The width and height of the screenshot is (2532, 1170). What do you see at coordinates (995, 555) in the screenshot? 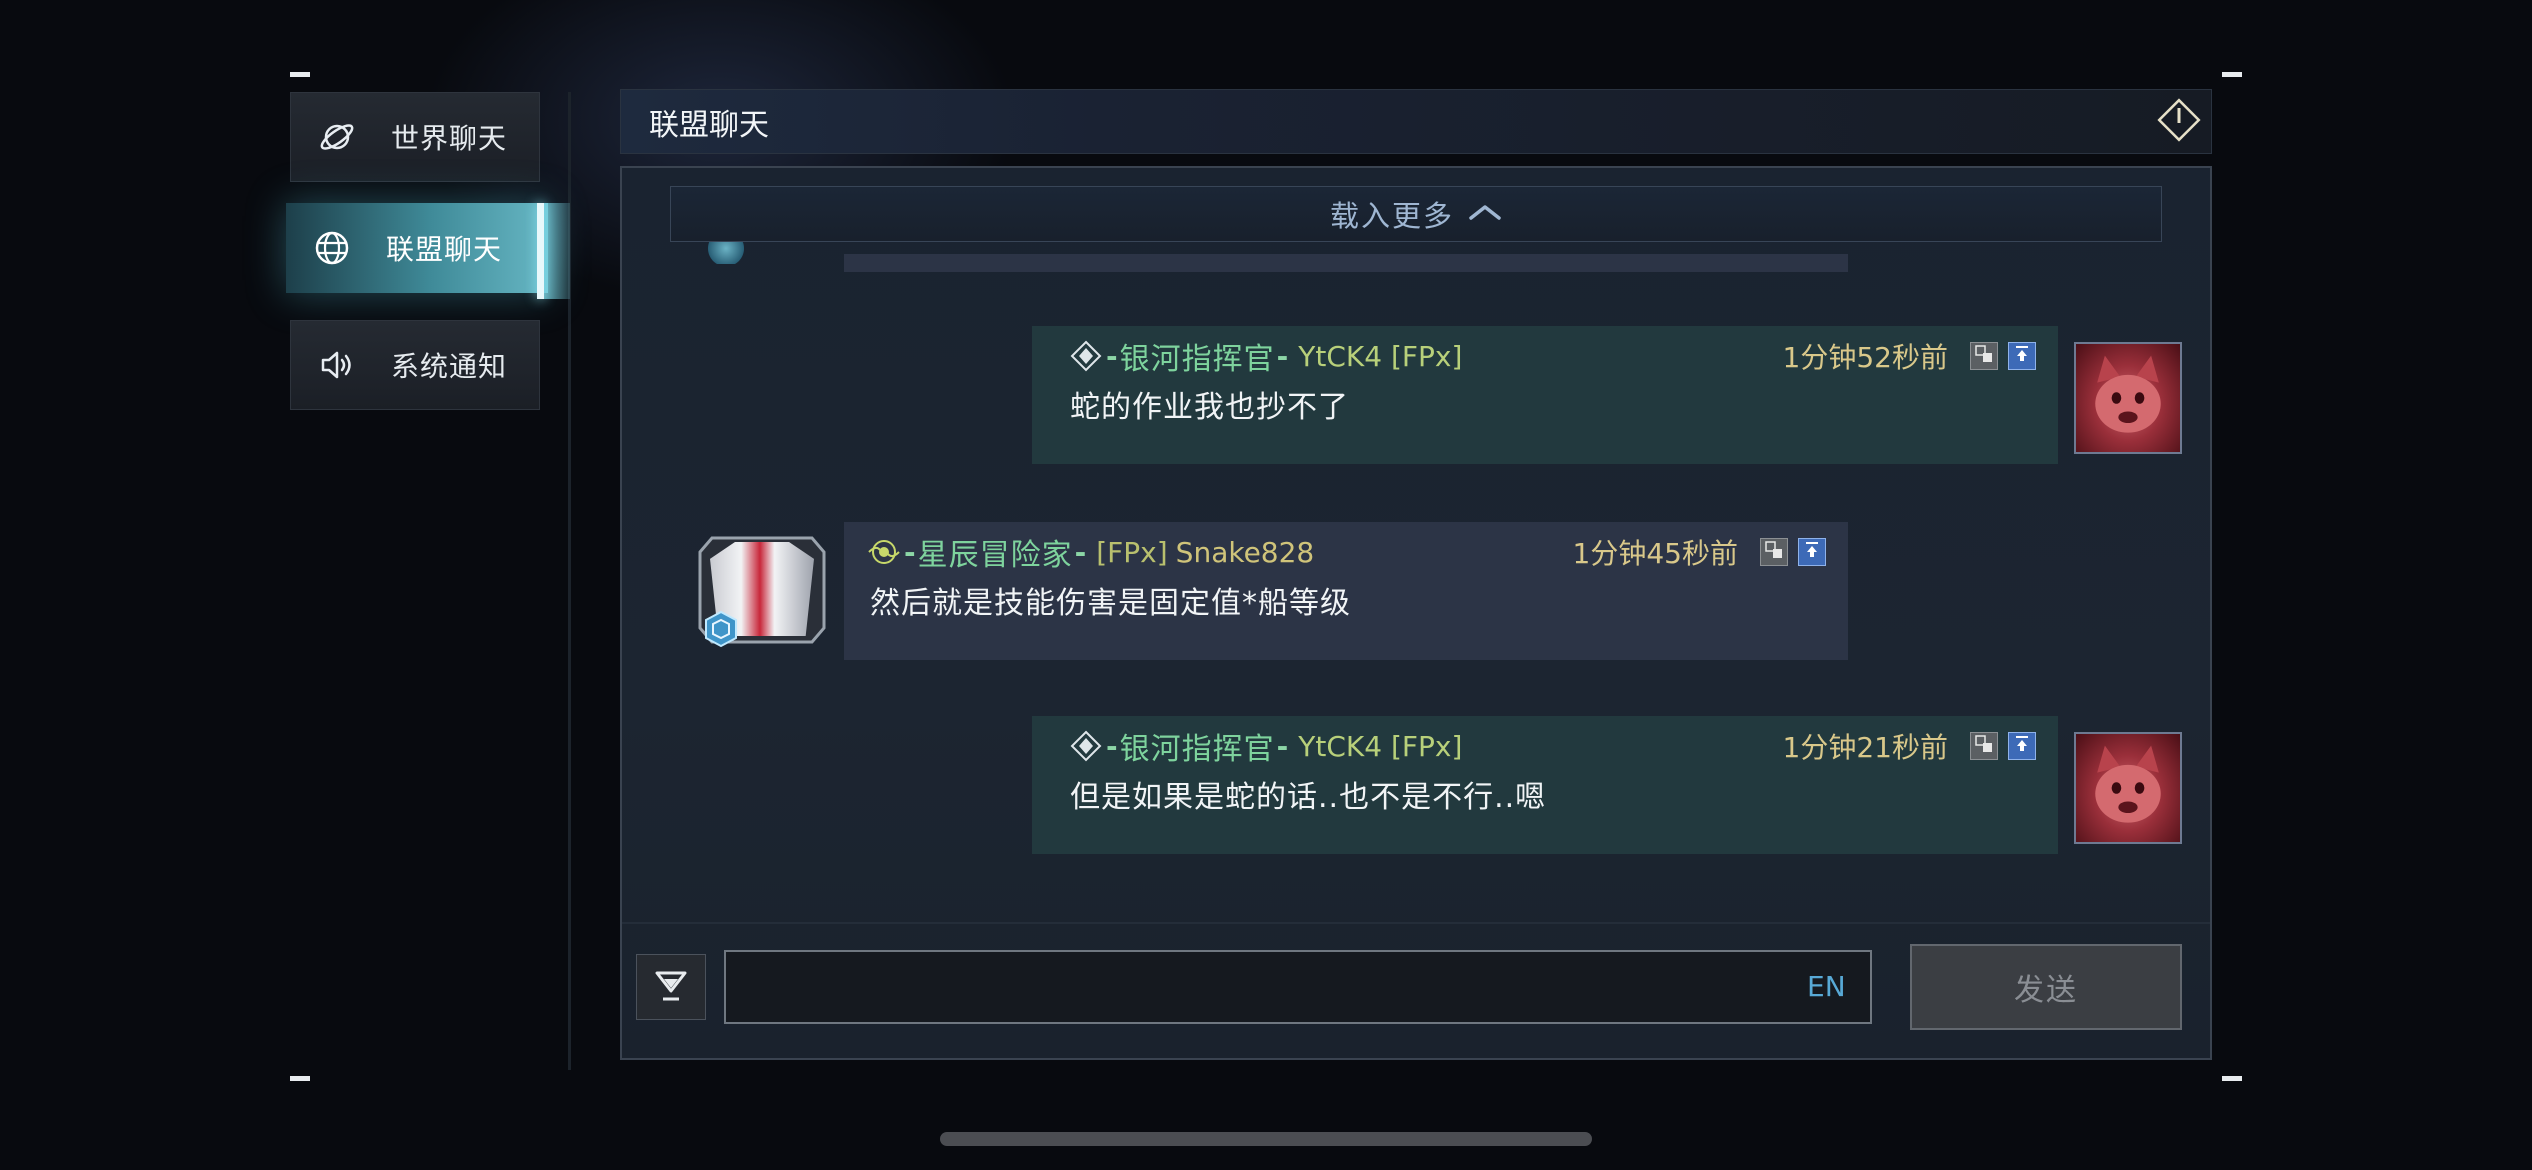
I see `player-title: 星辰冒险家` at bounding box center [995, 555].